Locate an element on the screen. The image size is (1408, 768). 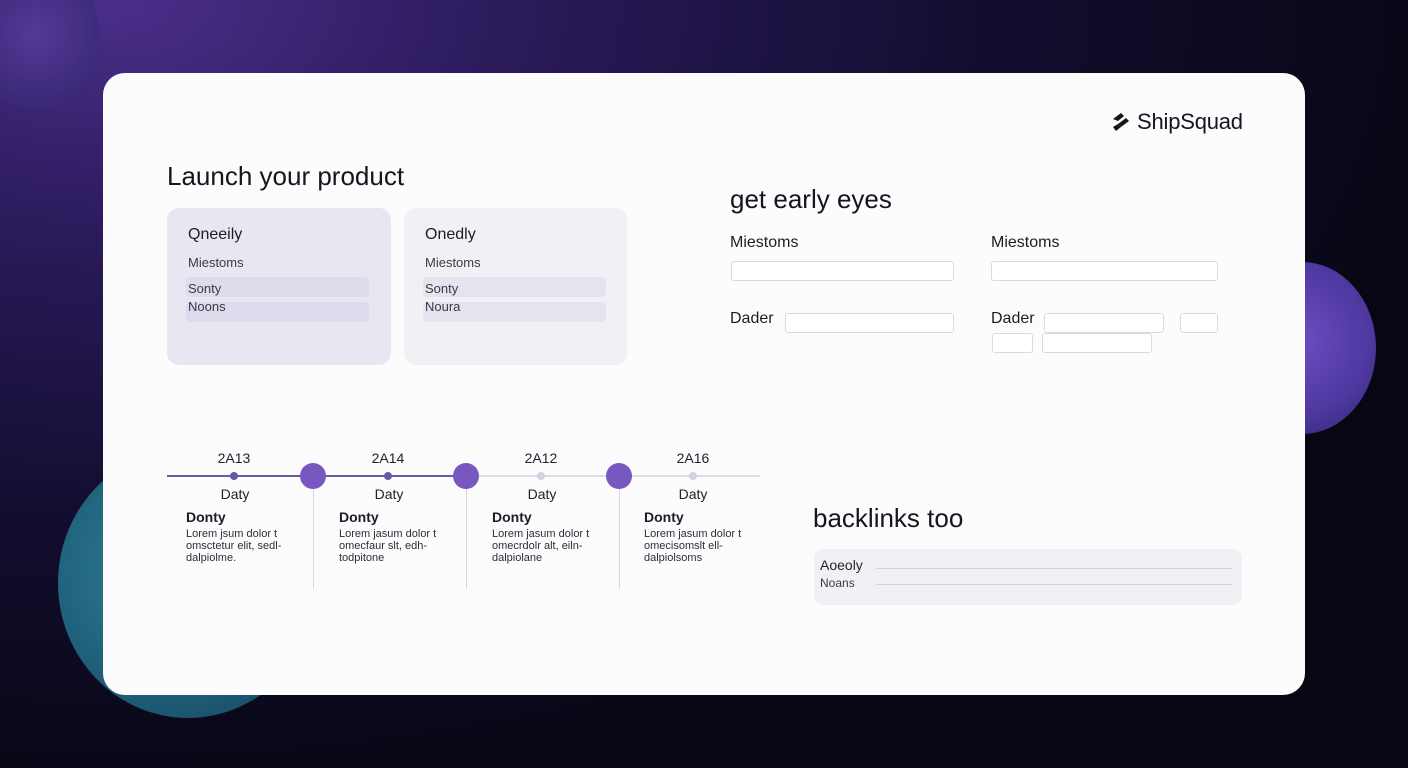
date-field-wide is located at coordinates (1097, 343).